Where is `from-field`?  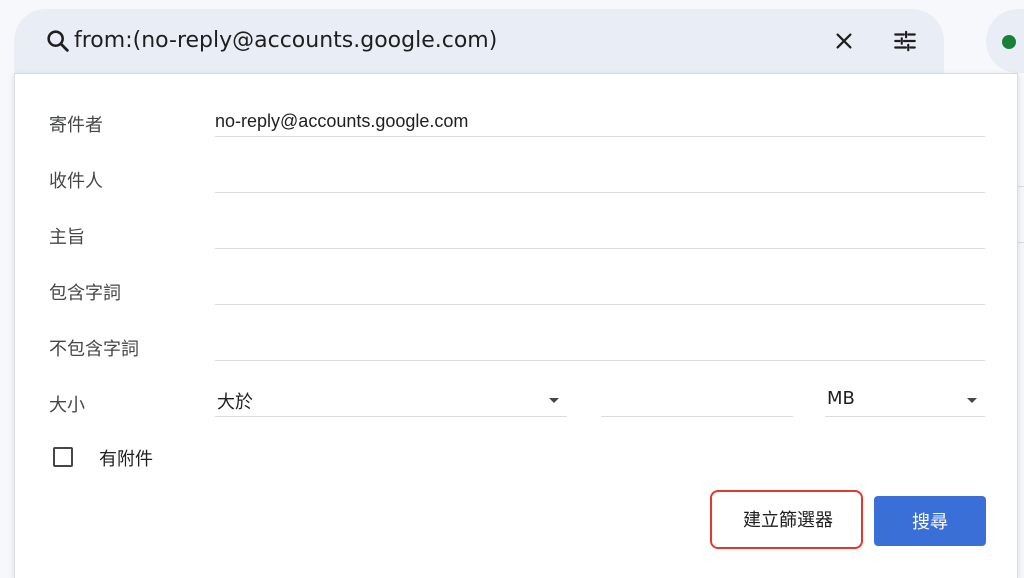 from-field is located at coordinates (600, 121).